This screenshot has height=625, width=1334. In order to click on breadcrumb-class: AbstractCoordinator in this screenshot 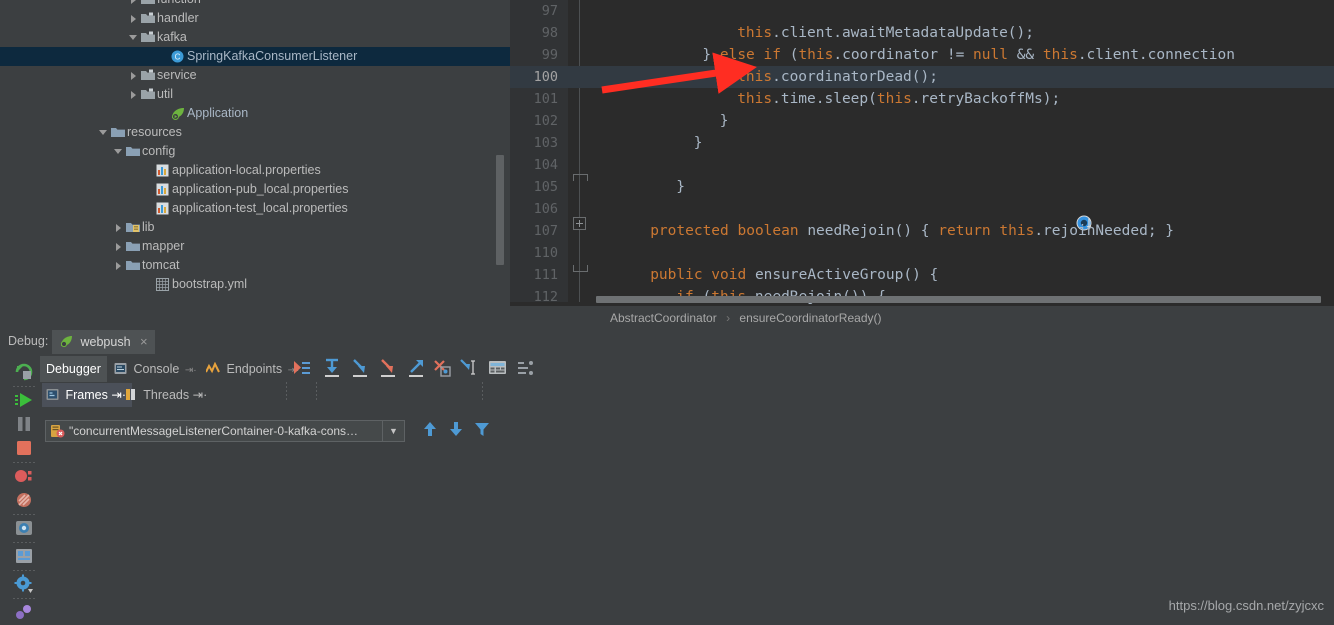, I will do `click(663, 318)`.